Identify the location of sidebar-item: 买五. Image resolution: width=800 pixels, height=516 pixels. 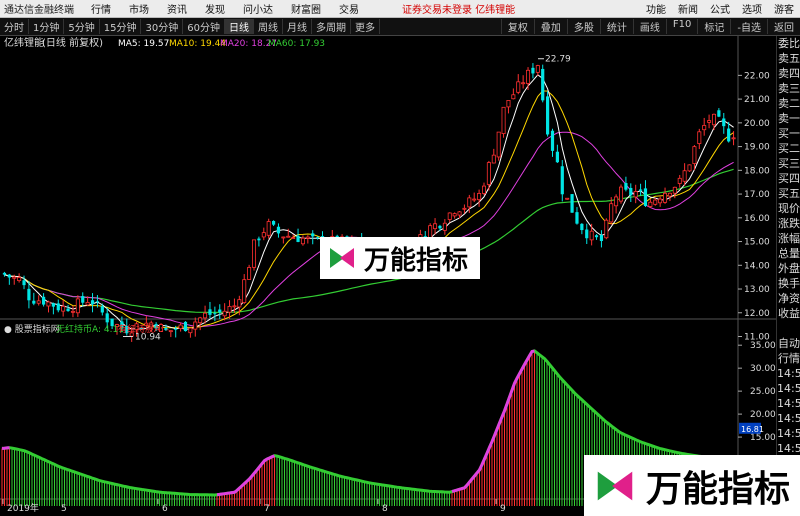
(789, 193).